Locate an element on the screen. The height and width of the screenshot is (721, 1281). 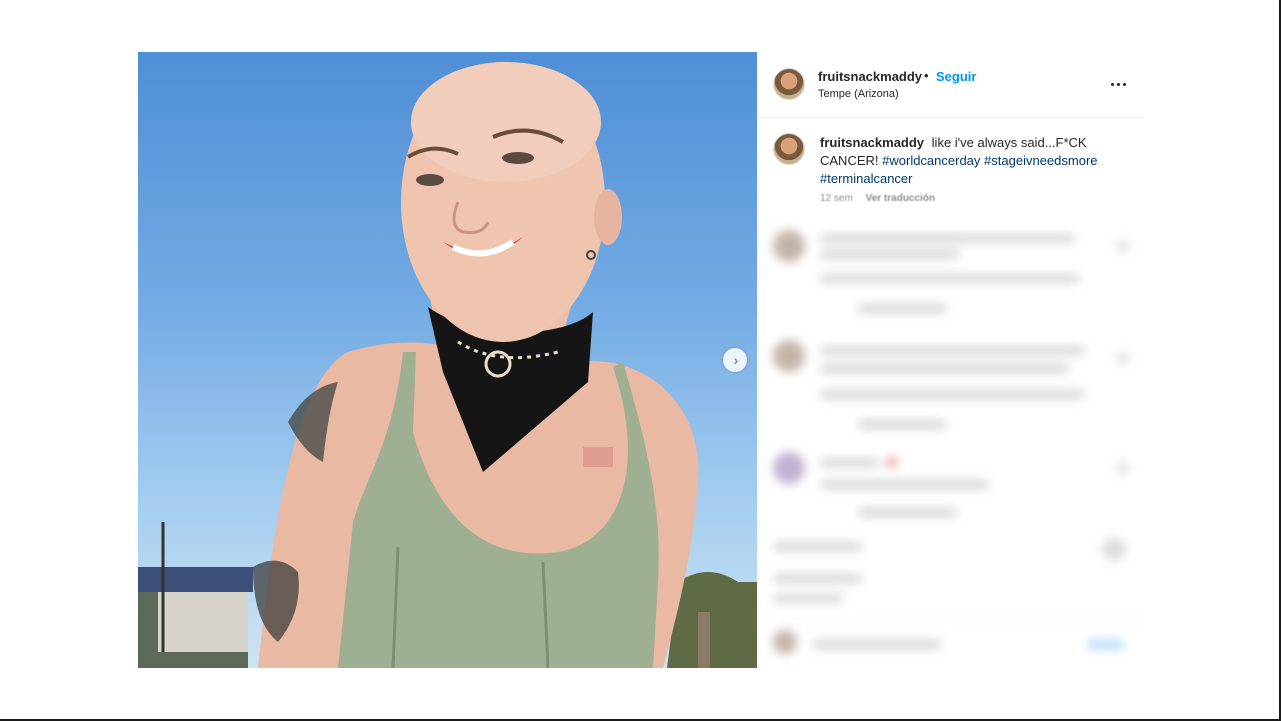
carousel-next-button: › is located at coordinates (735, 360).